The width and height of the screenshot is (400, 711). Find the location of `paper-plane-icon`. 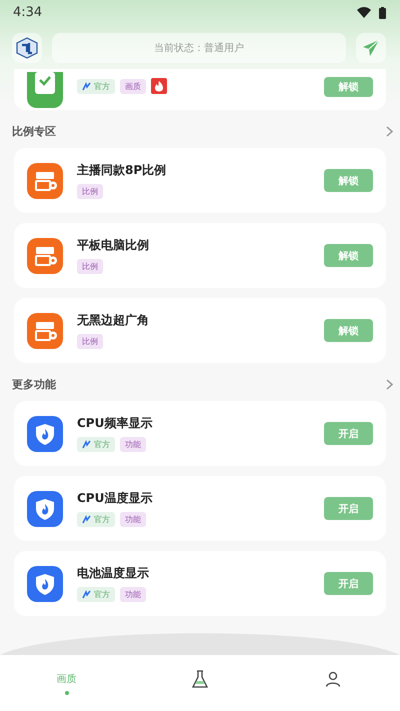

paper-plane-icon is located at coordinates (371, 48).